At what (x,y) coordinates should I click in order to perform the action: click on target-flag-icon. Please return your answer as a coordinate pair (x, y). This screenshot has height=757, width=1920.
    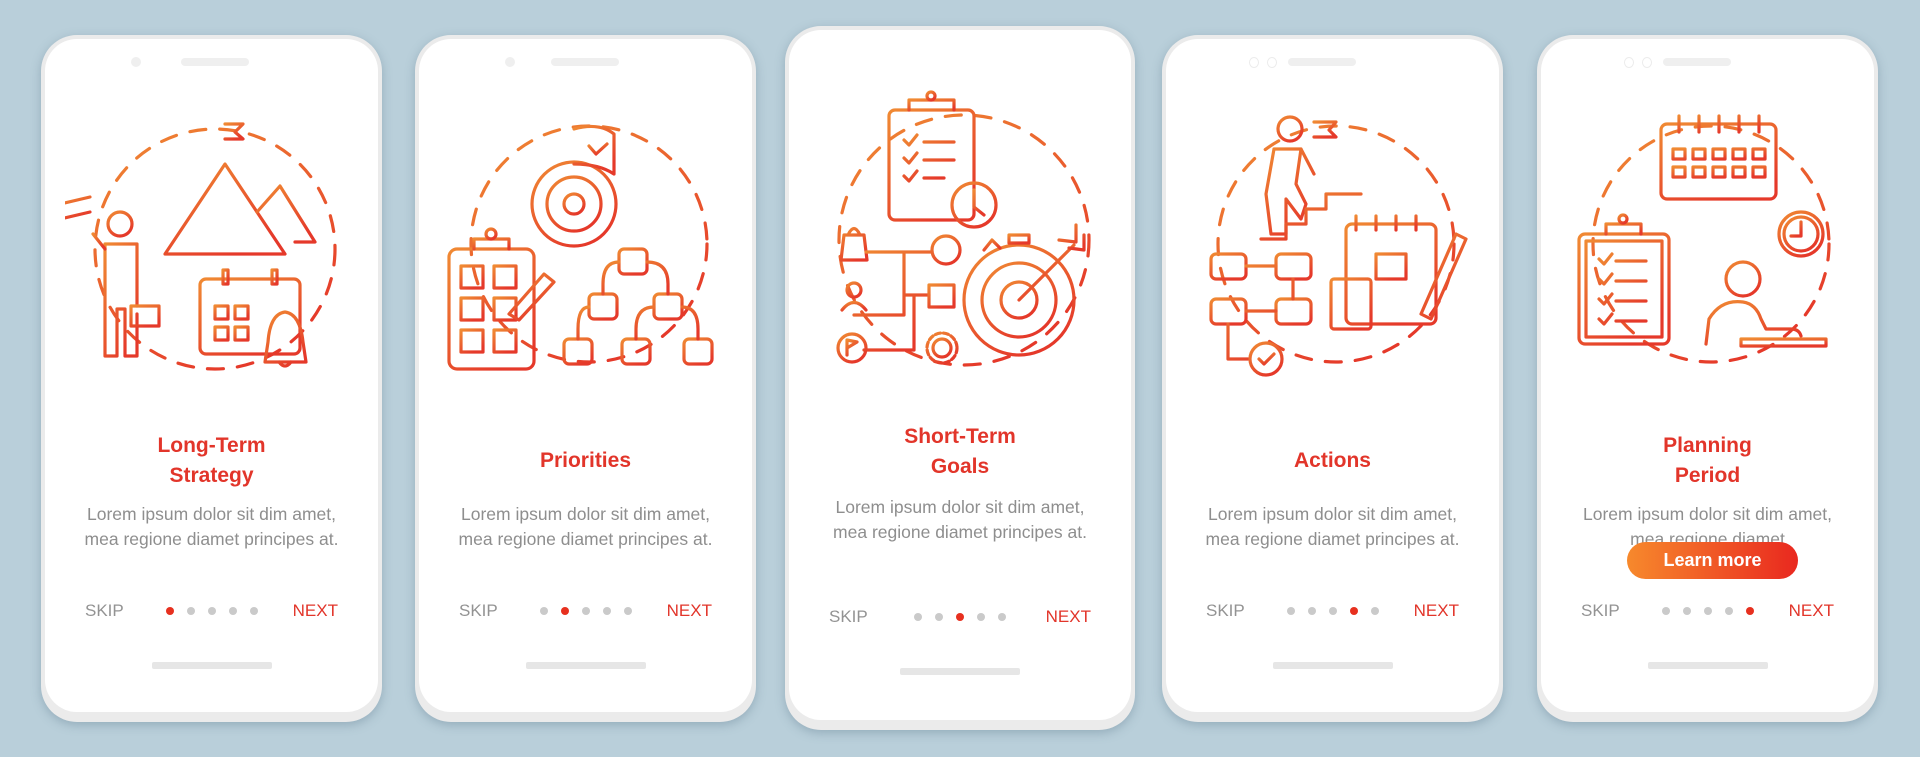
    Looking at the image, I should click on (574, 185).